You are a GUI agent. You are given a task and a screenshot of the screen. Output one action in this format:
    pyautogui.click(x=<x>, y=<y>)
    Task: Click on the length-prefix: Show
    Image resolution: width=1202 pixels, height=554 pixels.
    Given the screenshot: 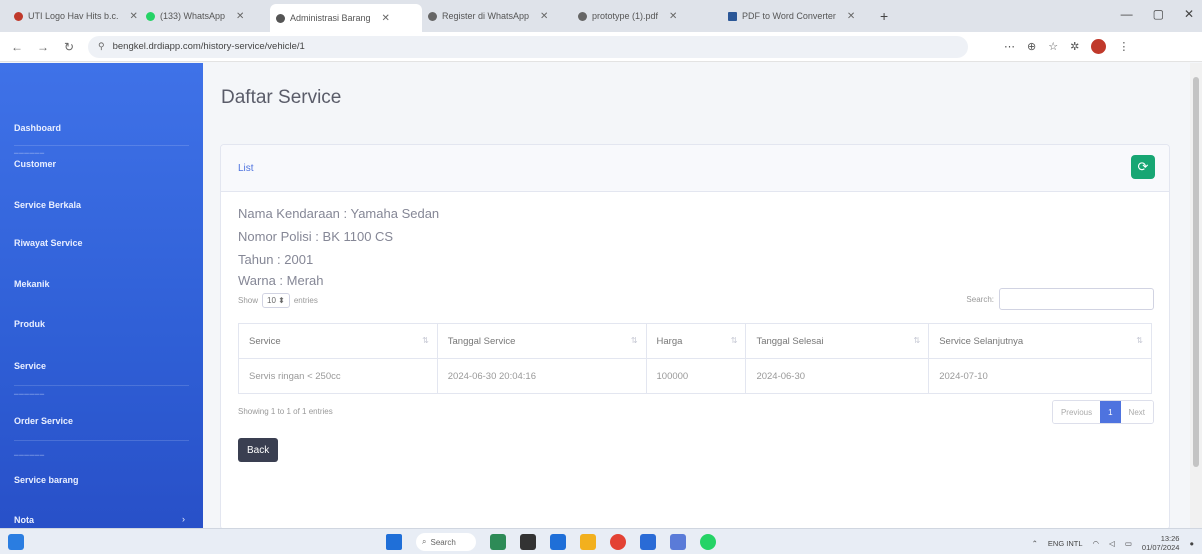 What is the action you would take?
    pyautogui.click(x=248, y=300)
    